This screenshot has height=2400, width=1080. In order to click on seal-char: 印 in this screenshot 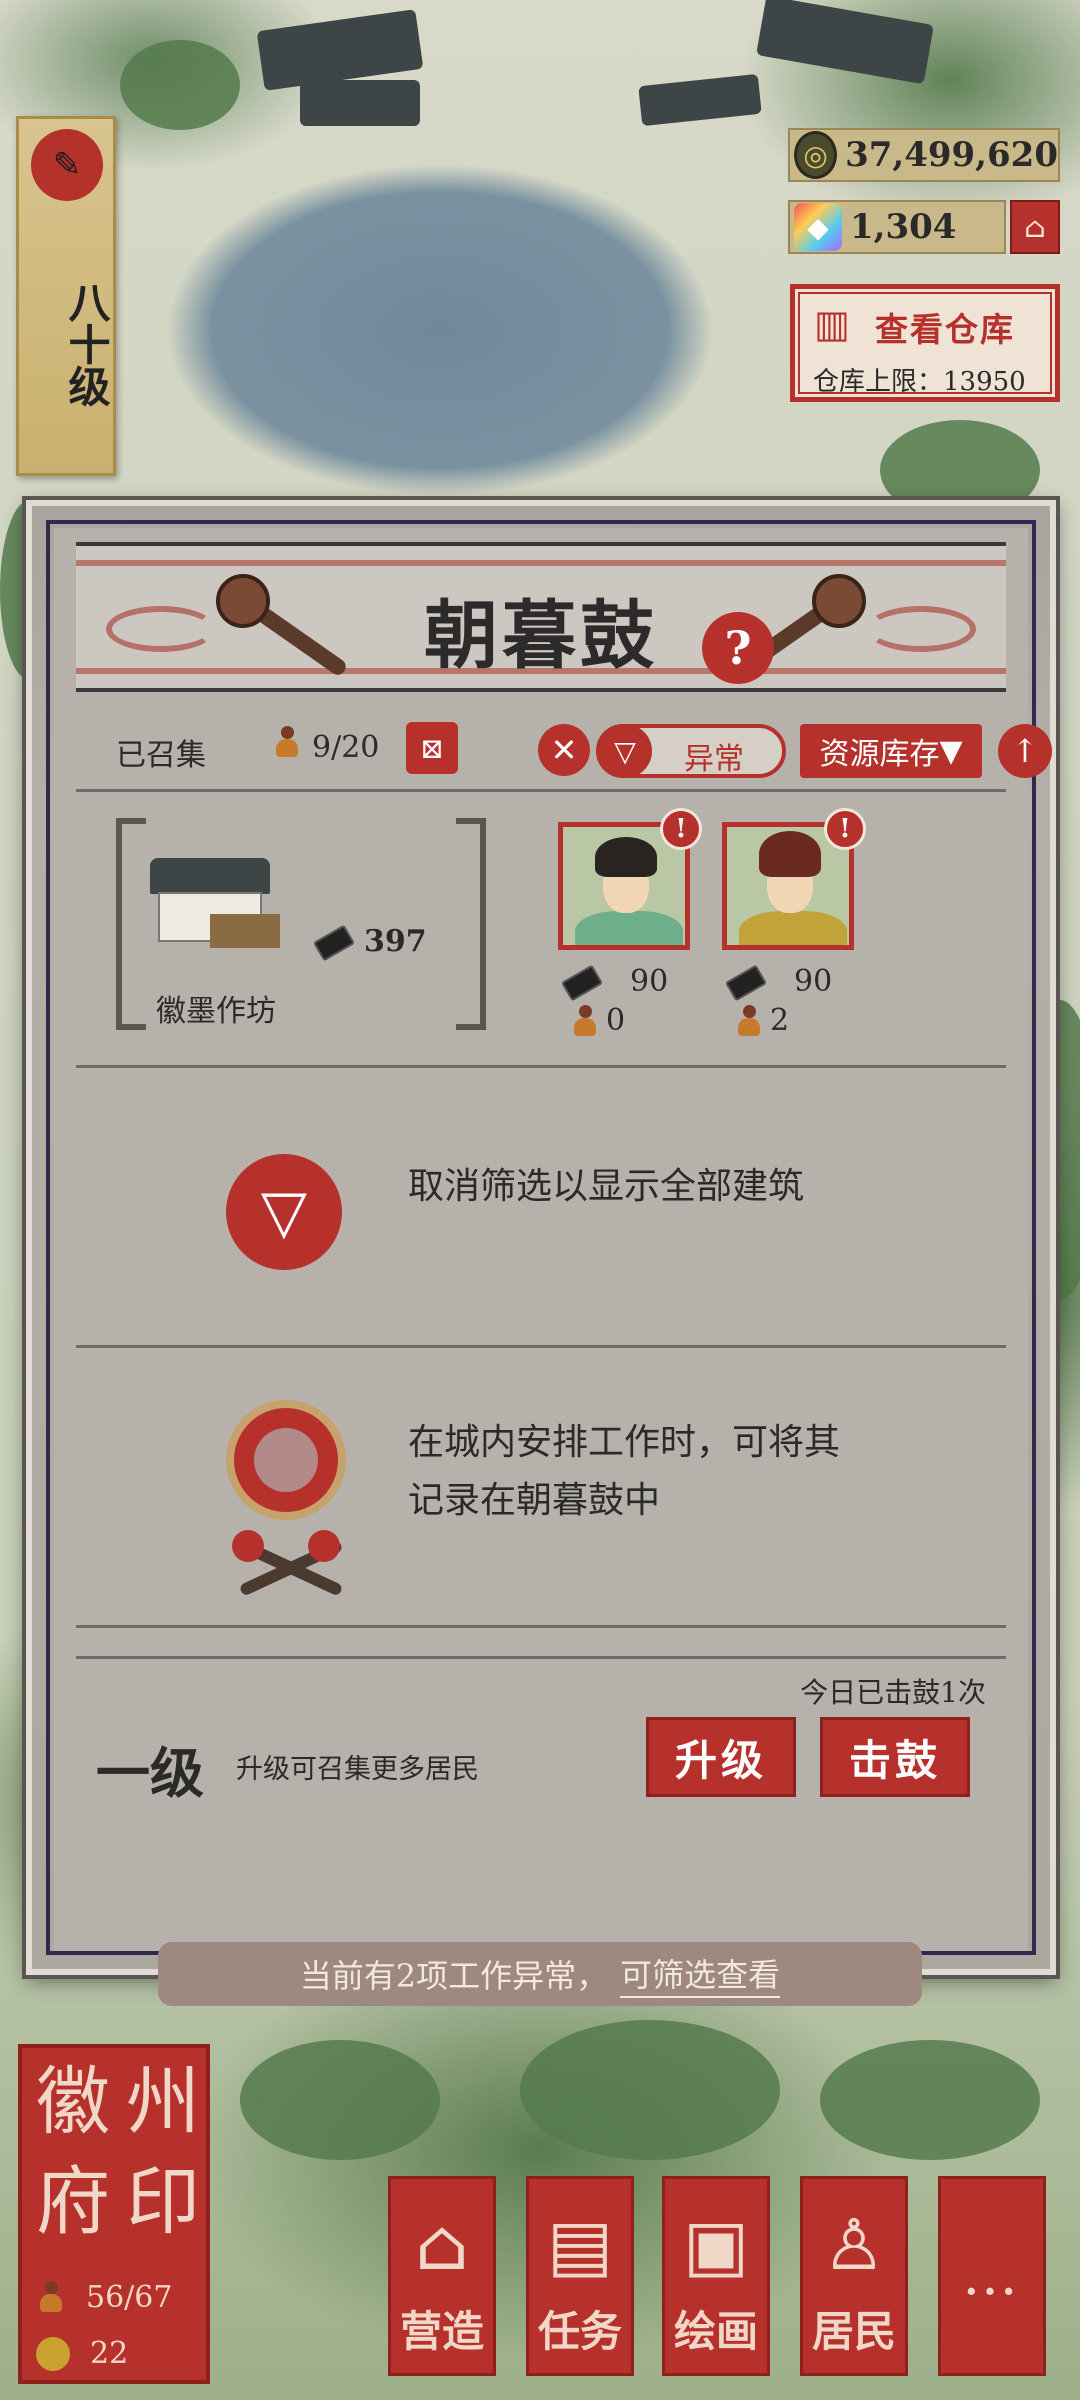, I will do `click(163, 2202)`.